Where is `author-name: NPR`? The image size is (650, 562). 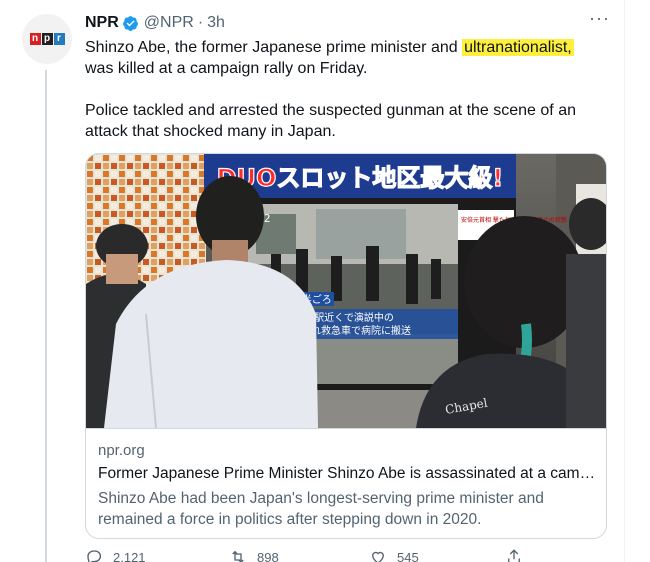
author-name: NPR is located at coordinates (102, 23).